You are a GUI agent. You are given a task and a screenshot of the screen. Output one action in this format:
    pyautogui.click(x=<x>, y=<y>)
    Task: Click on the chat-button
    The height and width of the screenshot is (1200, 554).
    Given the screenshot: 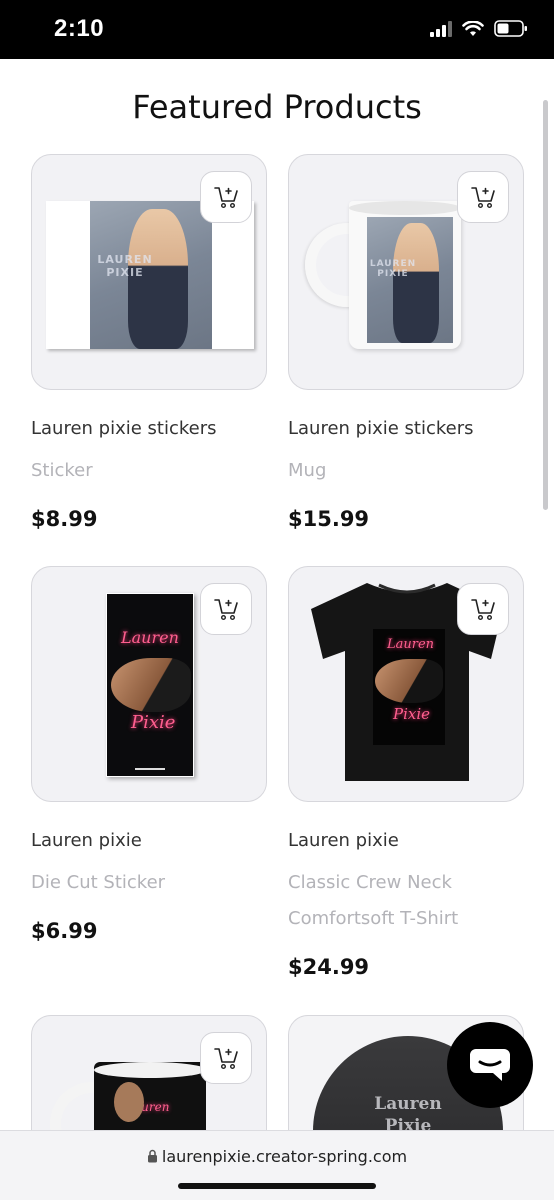 What is the action you would take?
    pyautogui.click(x=490, y=1065)
    